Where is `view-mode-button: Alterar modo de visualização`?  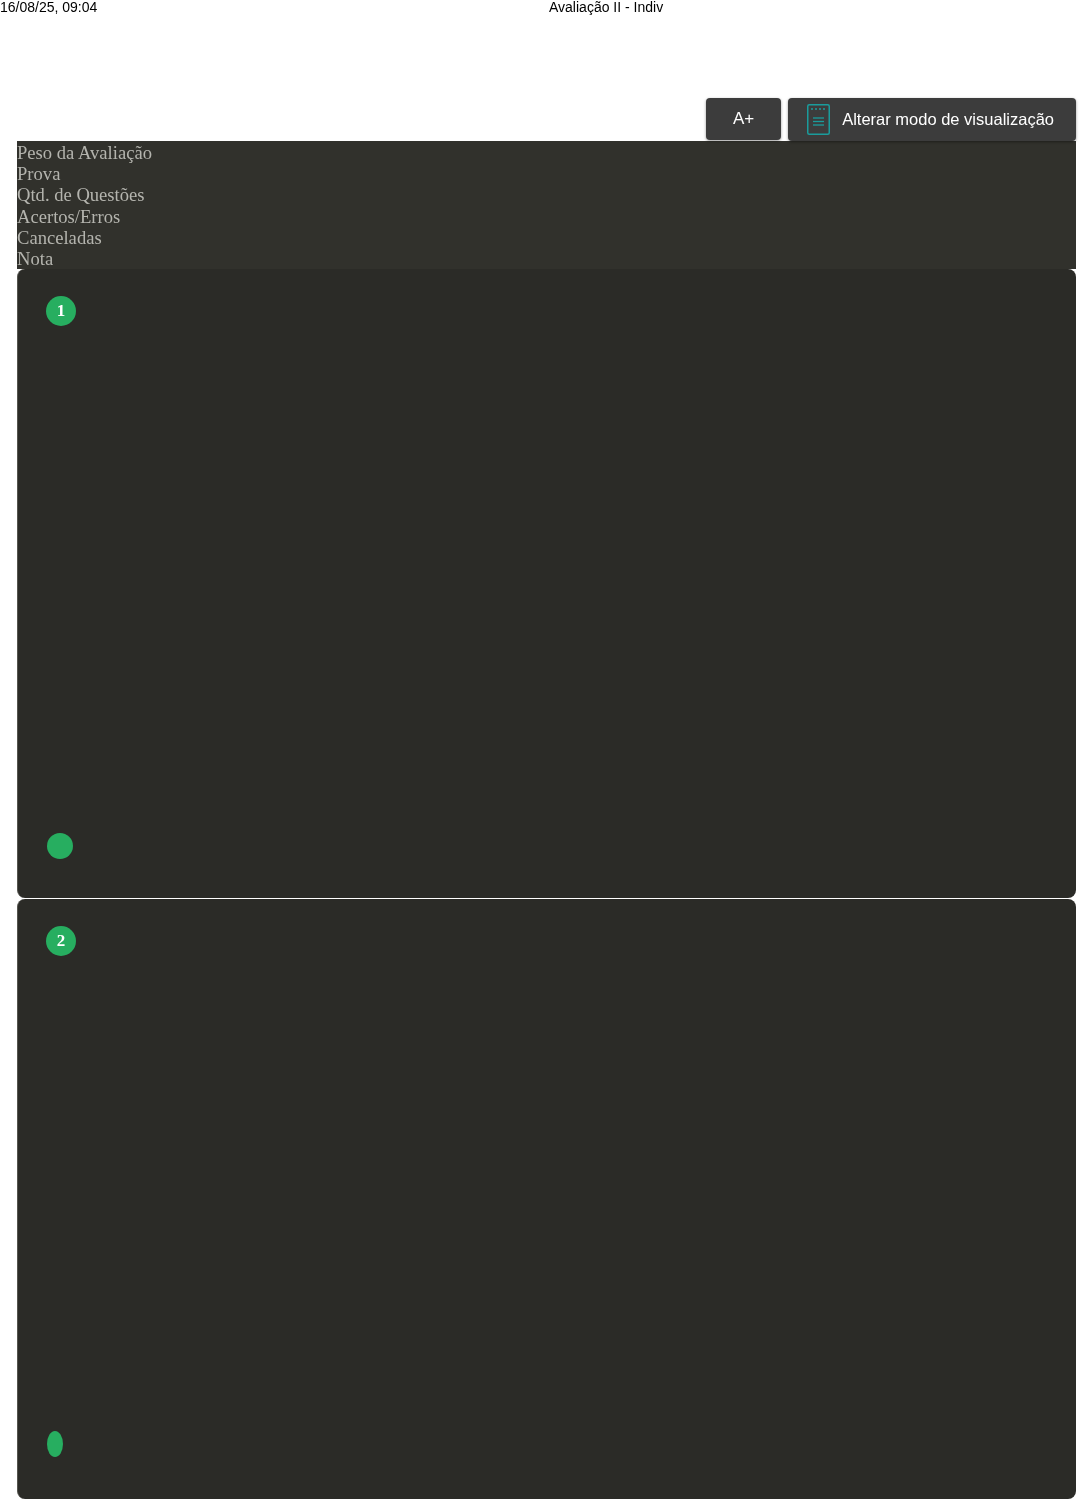 view-mode-button: Alterar modo de visualização is located at coordinates (932, 119).